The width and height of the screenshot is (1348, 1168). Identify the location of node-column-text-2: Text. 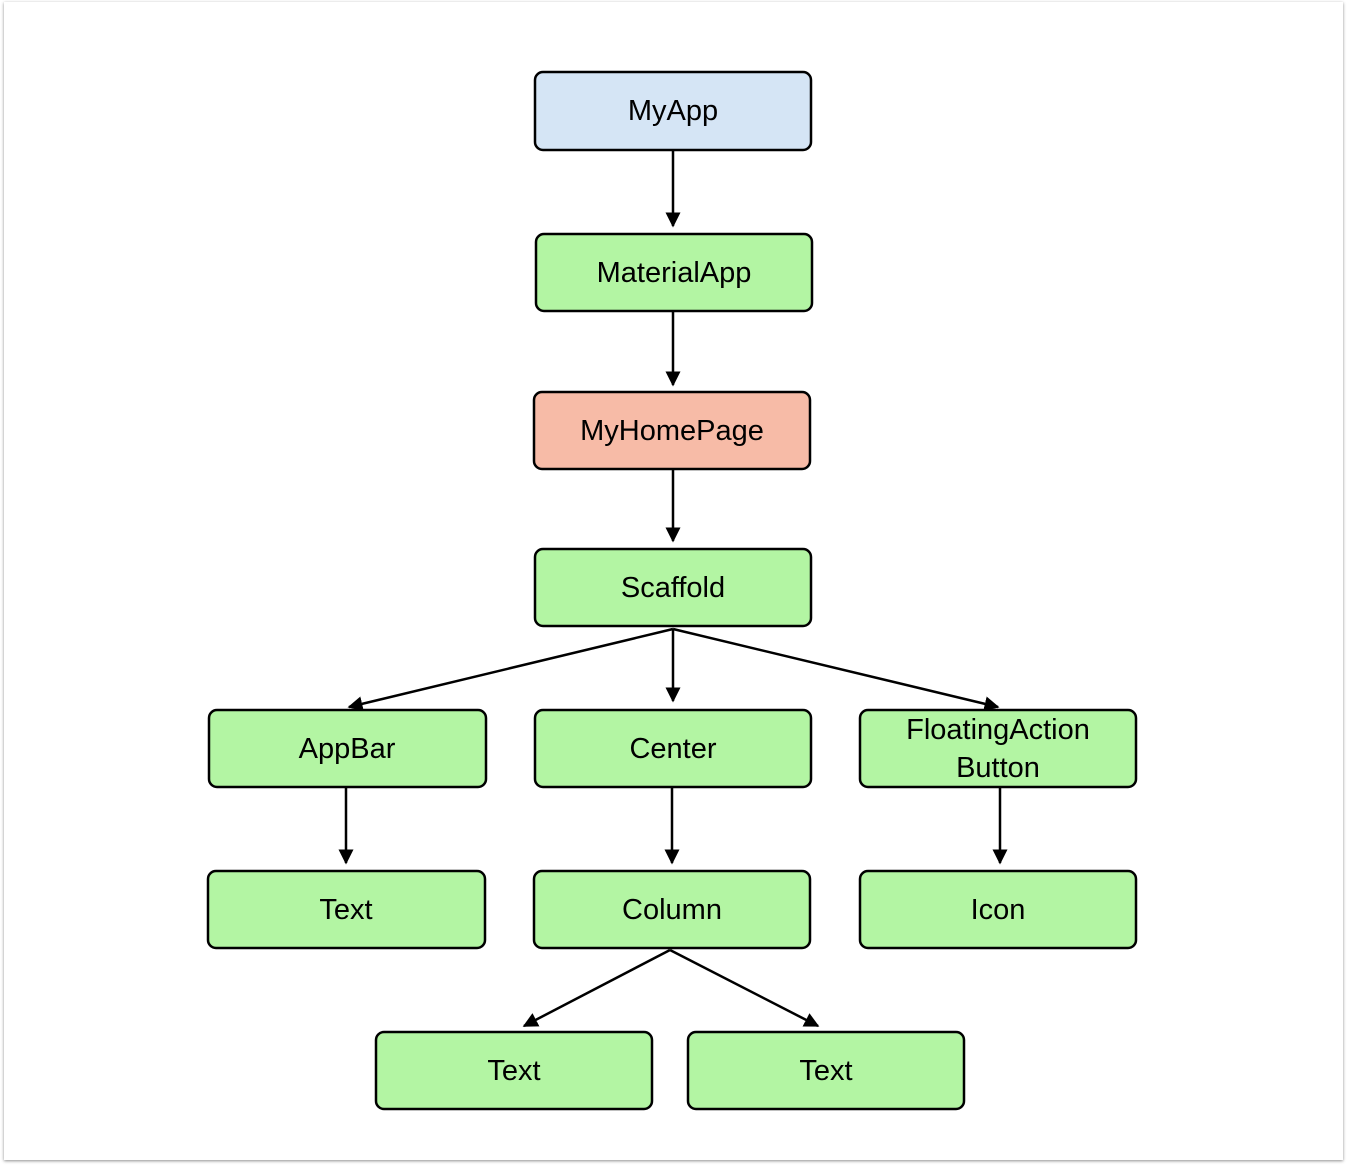
(826, 1070).